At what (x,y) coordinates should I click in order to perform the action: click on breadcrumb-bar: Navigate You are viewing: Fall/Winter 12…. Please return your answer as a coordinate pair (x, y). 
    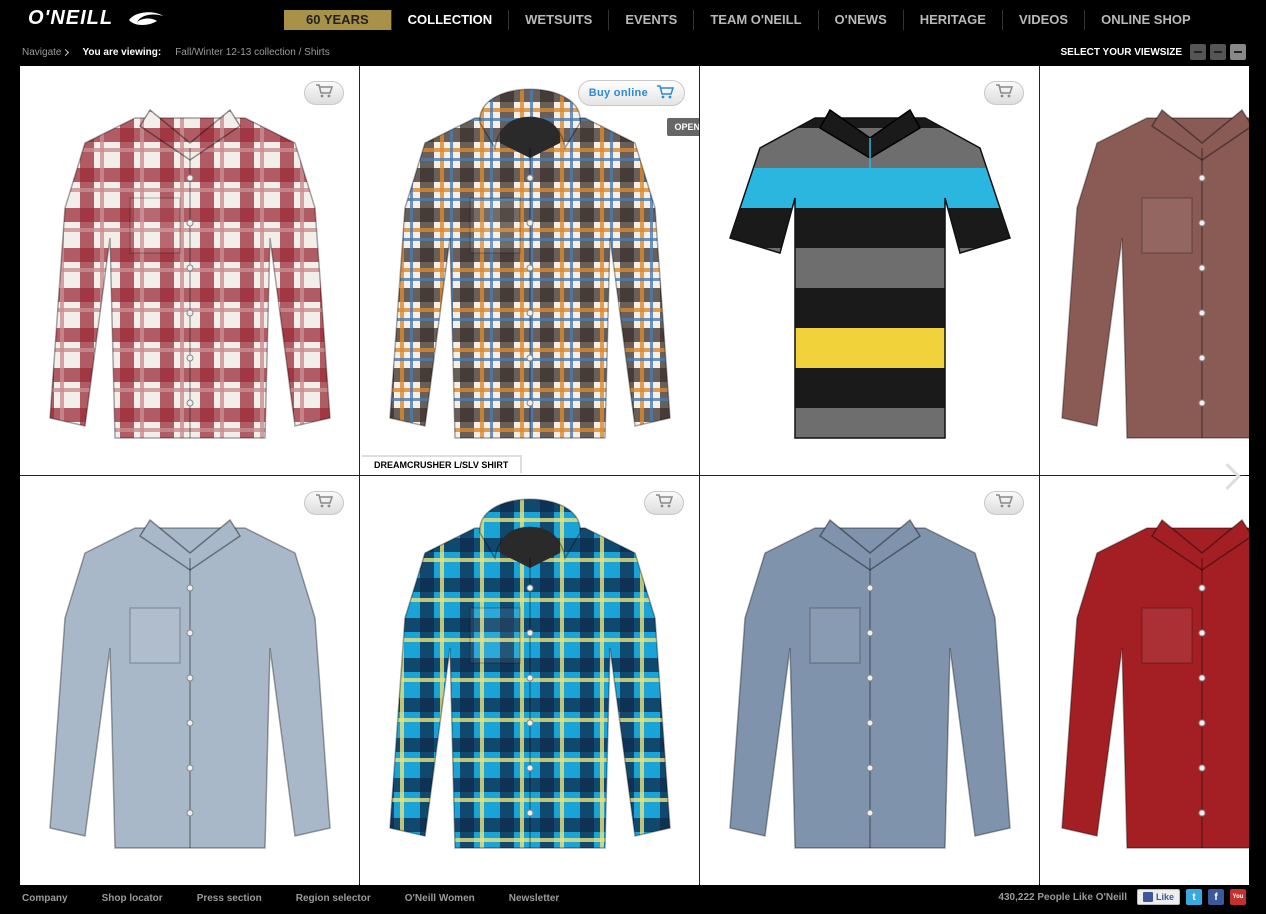
    Looking at the image, I should click on (633, 53).